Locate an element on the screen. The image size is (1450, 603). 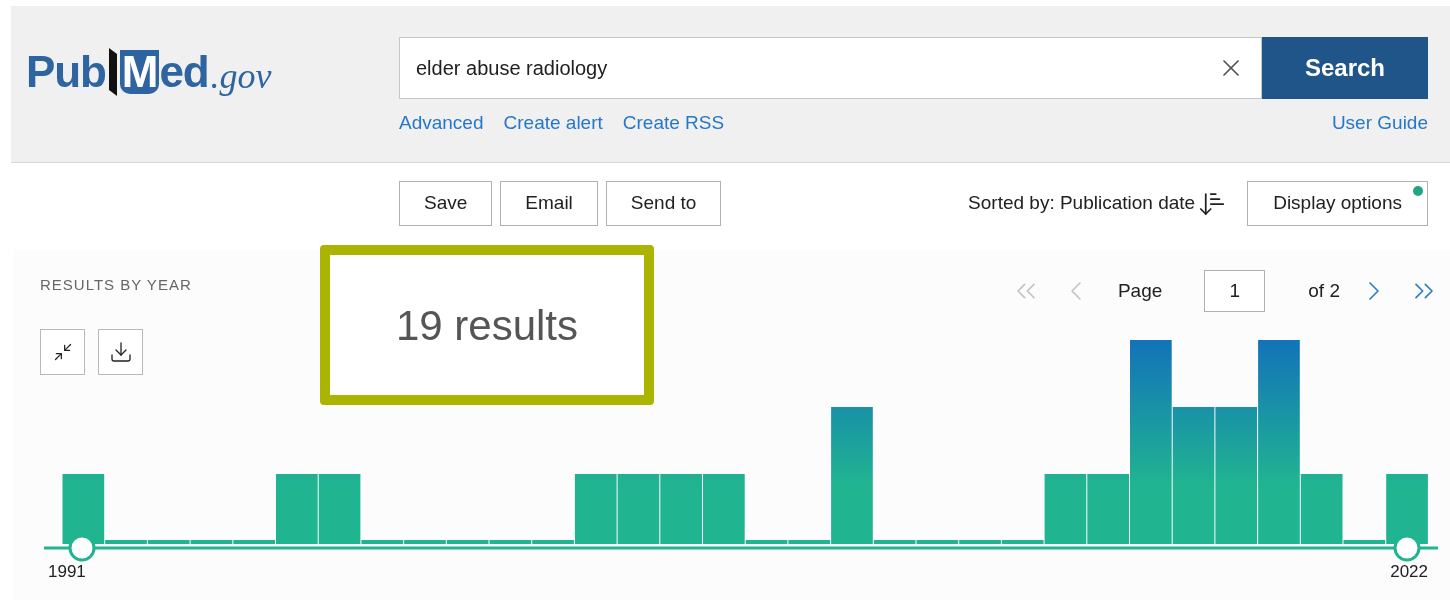
sort-label: Sorted by: Publication date is located at coordinates (1082, 203).